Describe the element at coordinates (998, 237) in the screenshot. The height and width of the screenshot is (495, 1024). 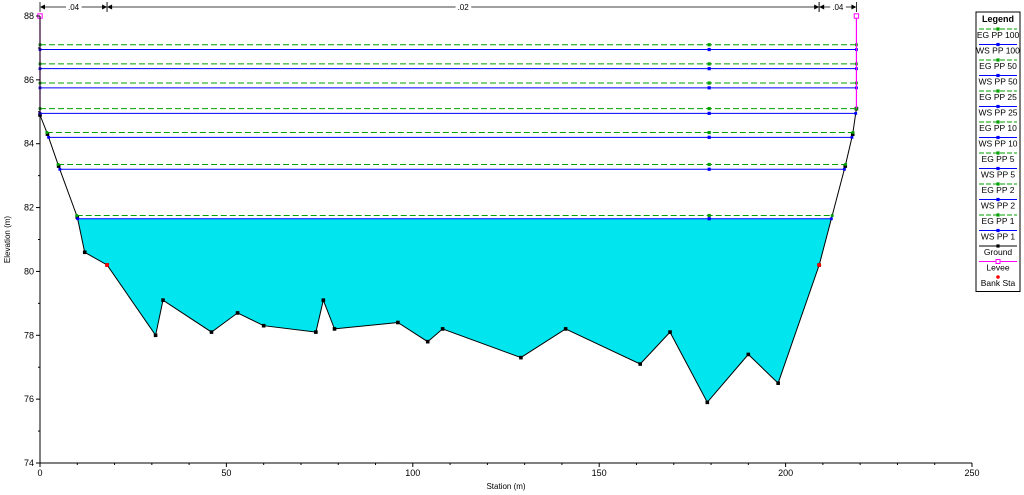
I see `legend-entry: WS PP 1` at that location.